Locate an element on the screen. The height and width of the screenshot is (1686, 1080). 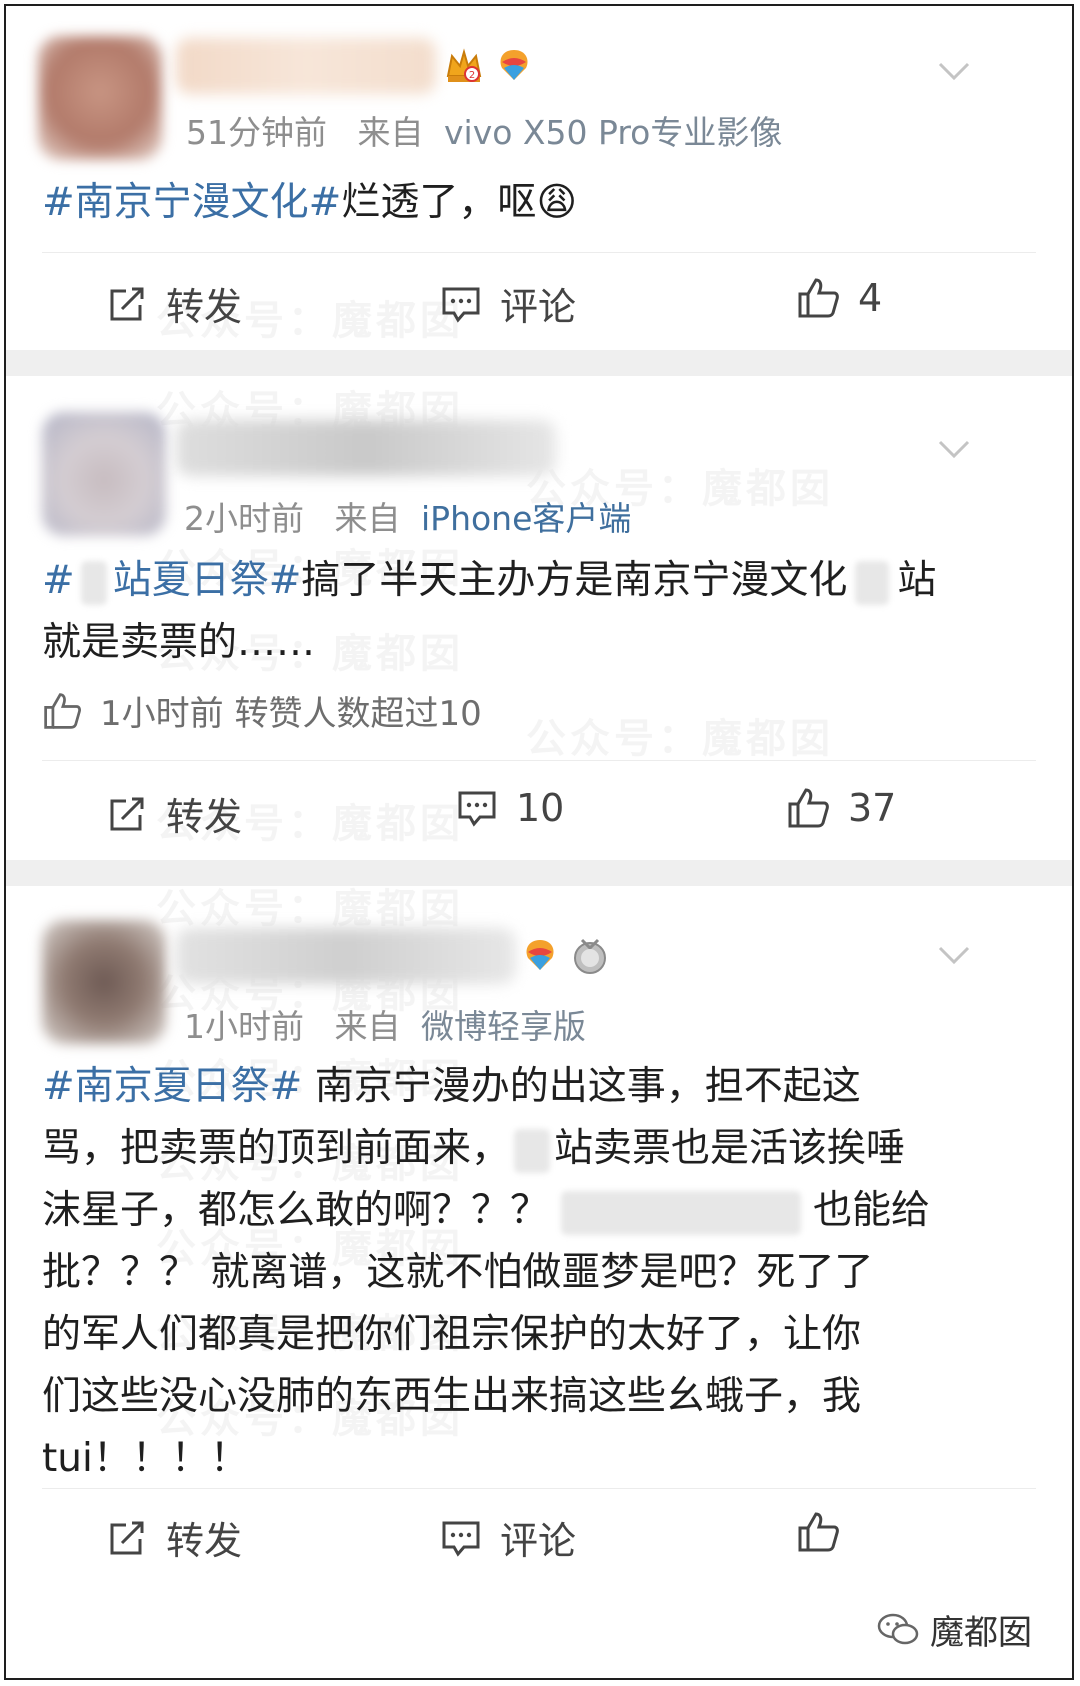
post-source: 微博轻享版 is located at coordinates (503, 1026).